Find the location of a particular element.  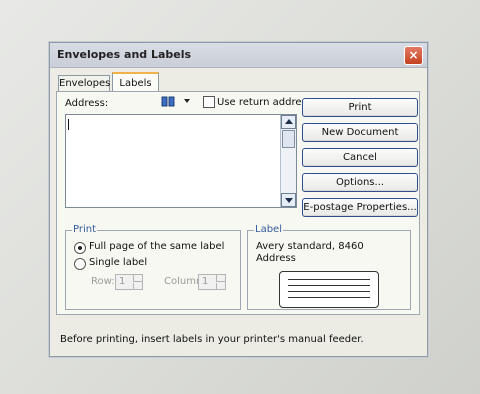

row-label: Row: is located at coordinates (103, 281).